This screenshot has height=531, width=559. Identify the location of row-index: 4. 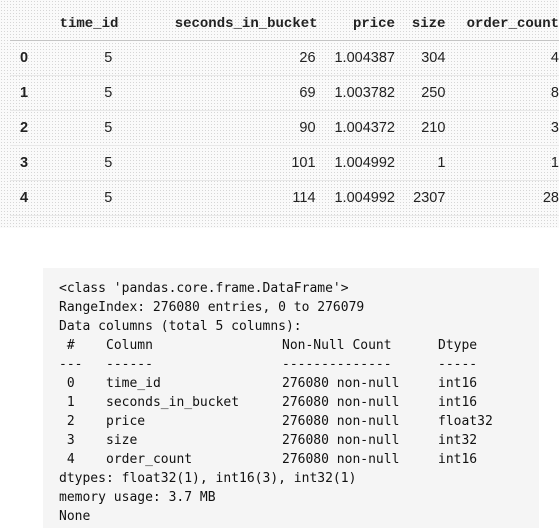
(24, 198).